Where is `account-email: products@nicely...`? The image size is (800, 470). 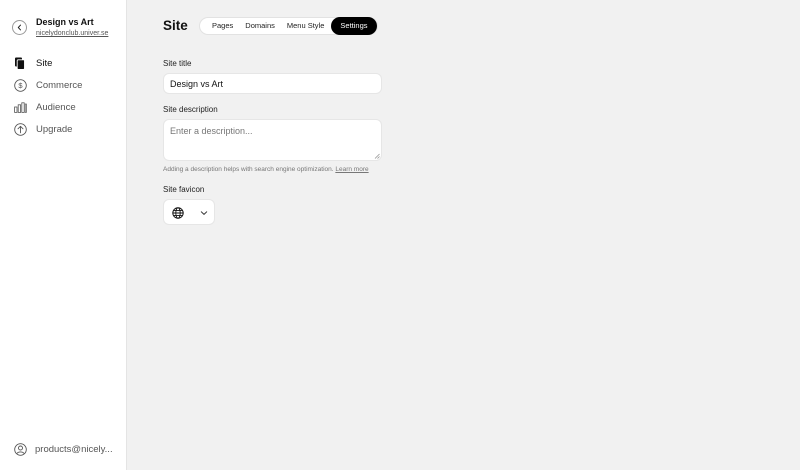
account-email: products@nicely... is located at coordinates (74, 449).